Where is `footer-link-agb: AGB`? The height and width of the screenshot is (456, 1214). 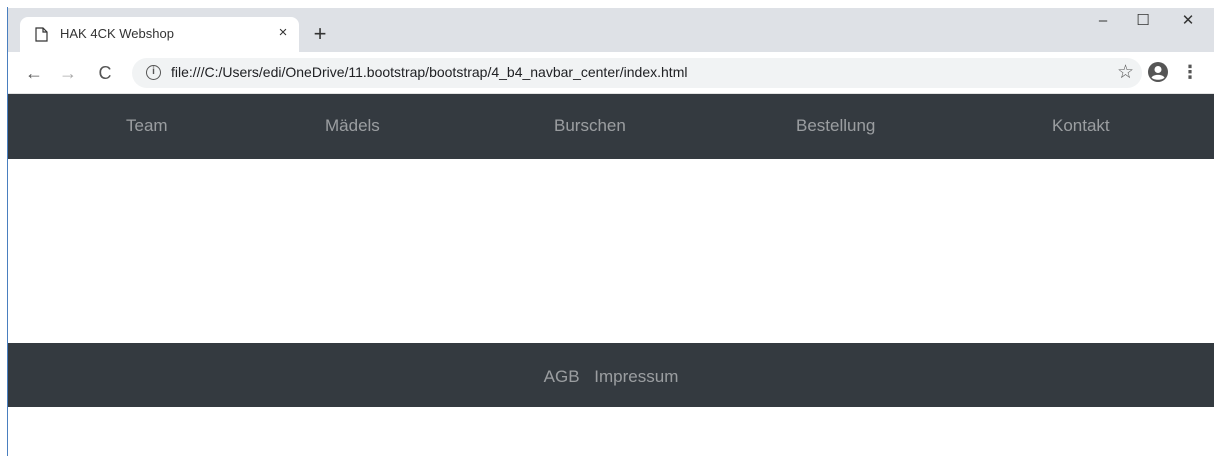 footer-link-agb: AGB is located at coordinates (562, 376).